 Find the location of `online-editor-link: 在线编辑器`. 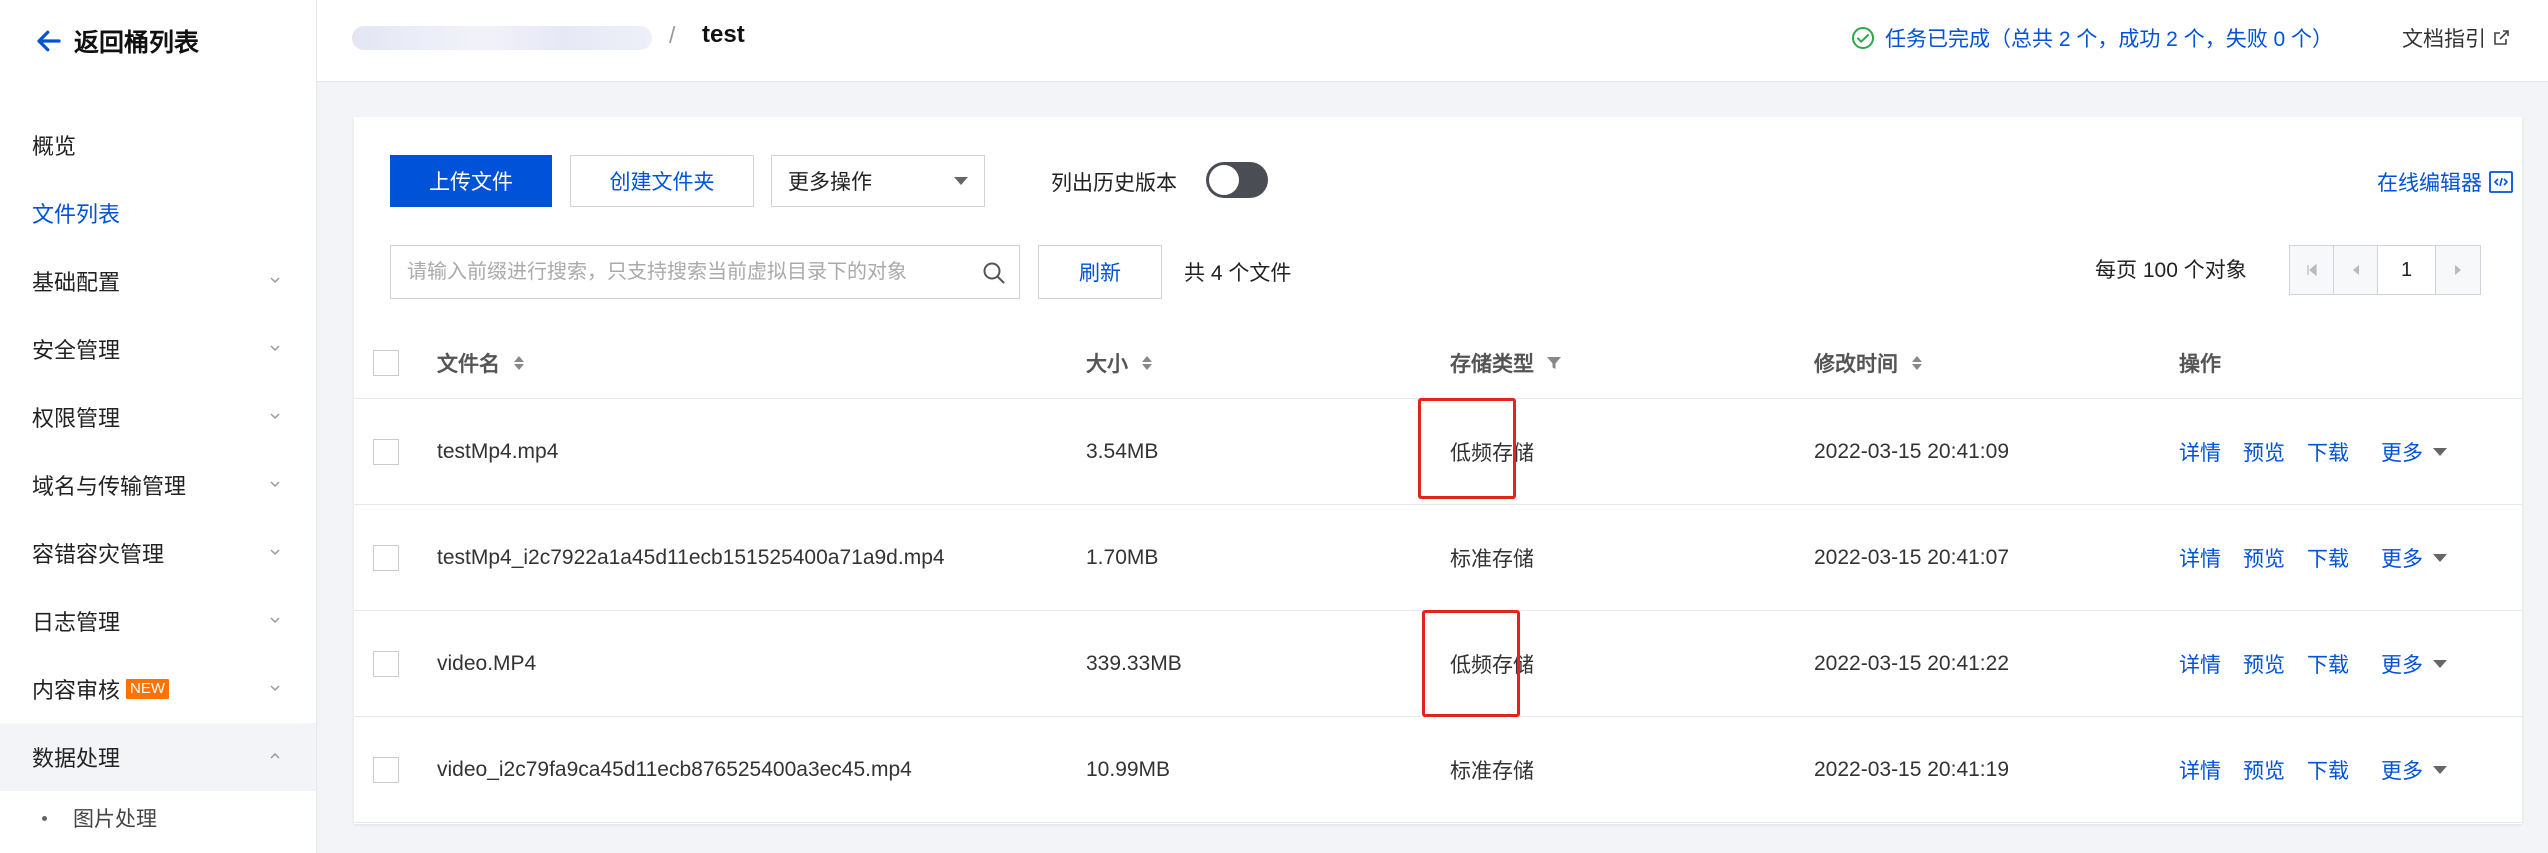

online-editor-link: 在线编辑器 is located at coordinates (2445, 182).